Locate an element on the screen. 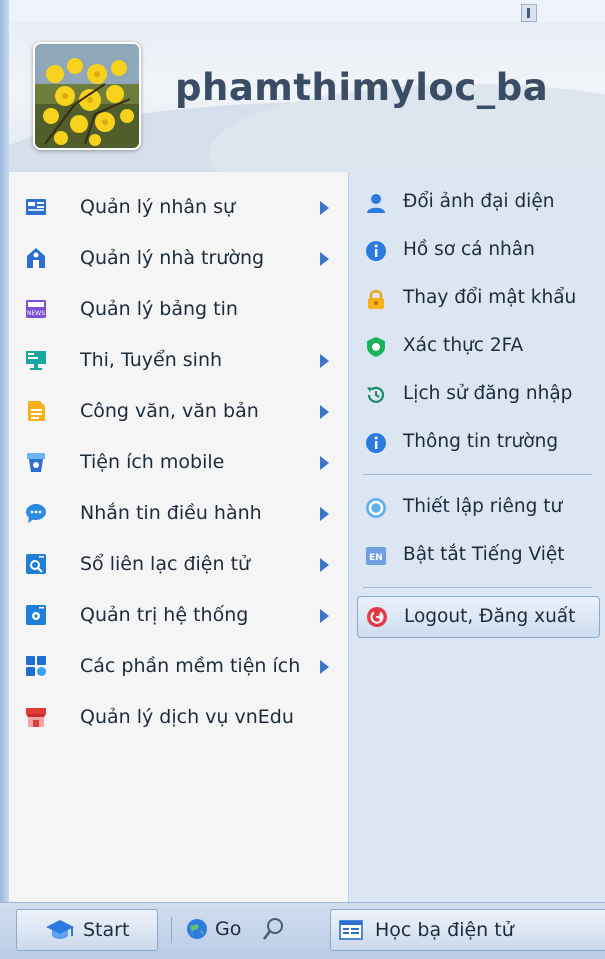  menu-item-2fa: Xác thực 2FA is located at coordinates (477, 346).